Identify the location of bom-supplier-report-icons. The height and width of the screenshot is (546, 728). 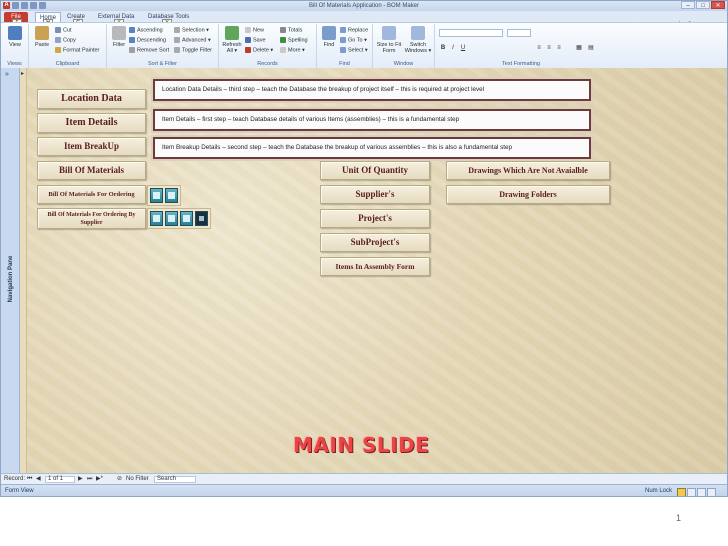
(179, 218).